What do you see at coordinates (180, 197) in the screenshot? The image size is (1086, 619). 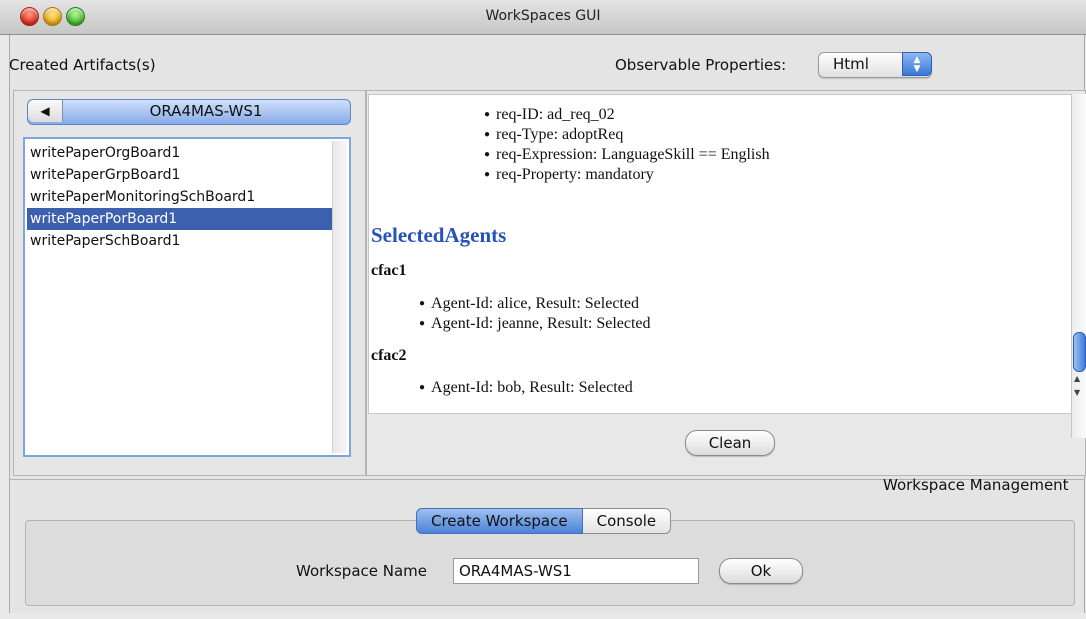 I see `list-item: writePaperMonitoringSchBoard1` at bounding box center [180, 197].